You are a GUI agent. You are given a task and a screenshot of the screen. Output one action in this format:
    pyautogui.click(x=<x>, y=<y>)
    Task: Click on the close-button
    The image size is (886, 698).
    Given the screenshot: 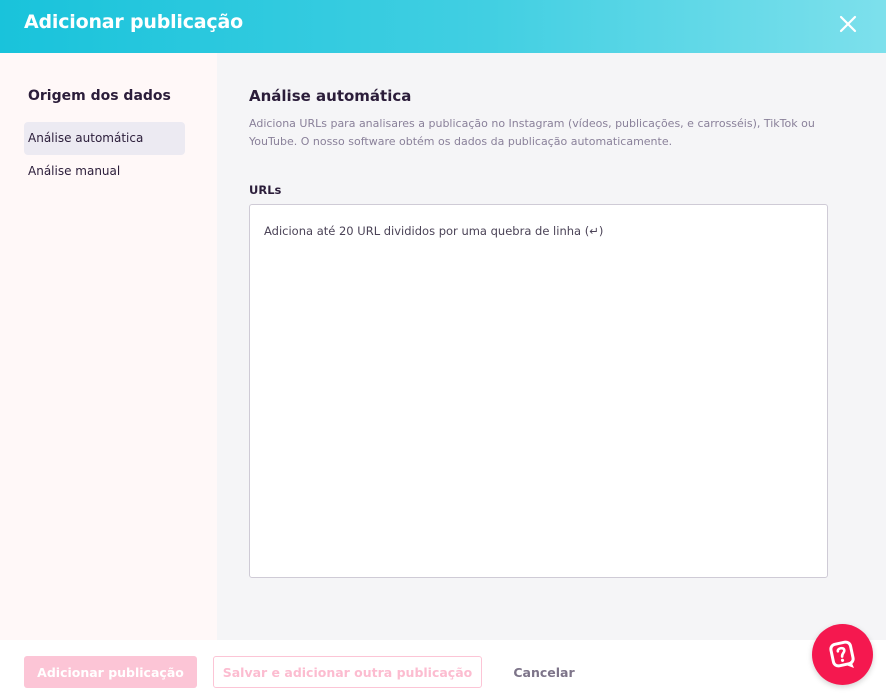 What is the action you would take?
    pyautogui.click(x=848, y=24)
    